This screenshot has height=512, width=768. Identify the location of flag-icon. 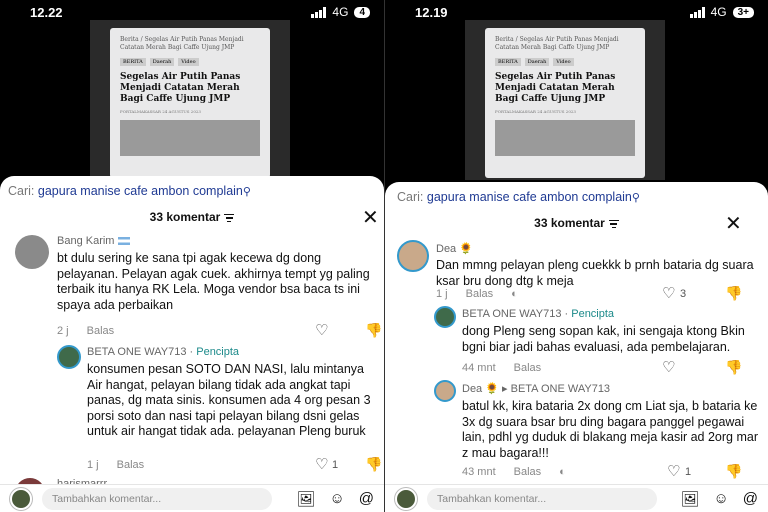
(123, 241).